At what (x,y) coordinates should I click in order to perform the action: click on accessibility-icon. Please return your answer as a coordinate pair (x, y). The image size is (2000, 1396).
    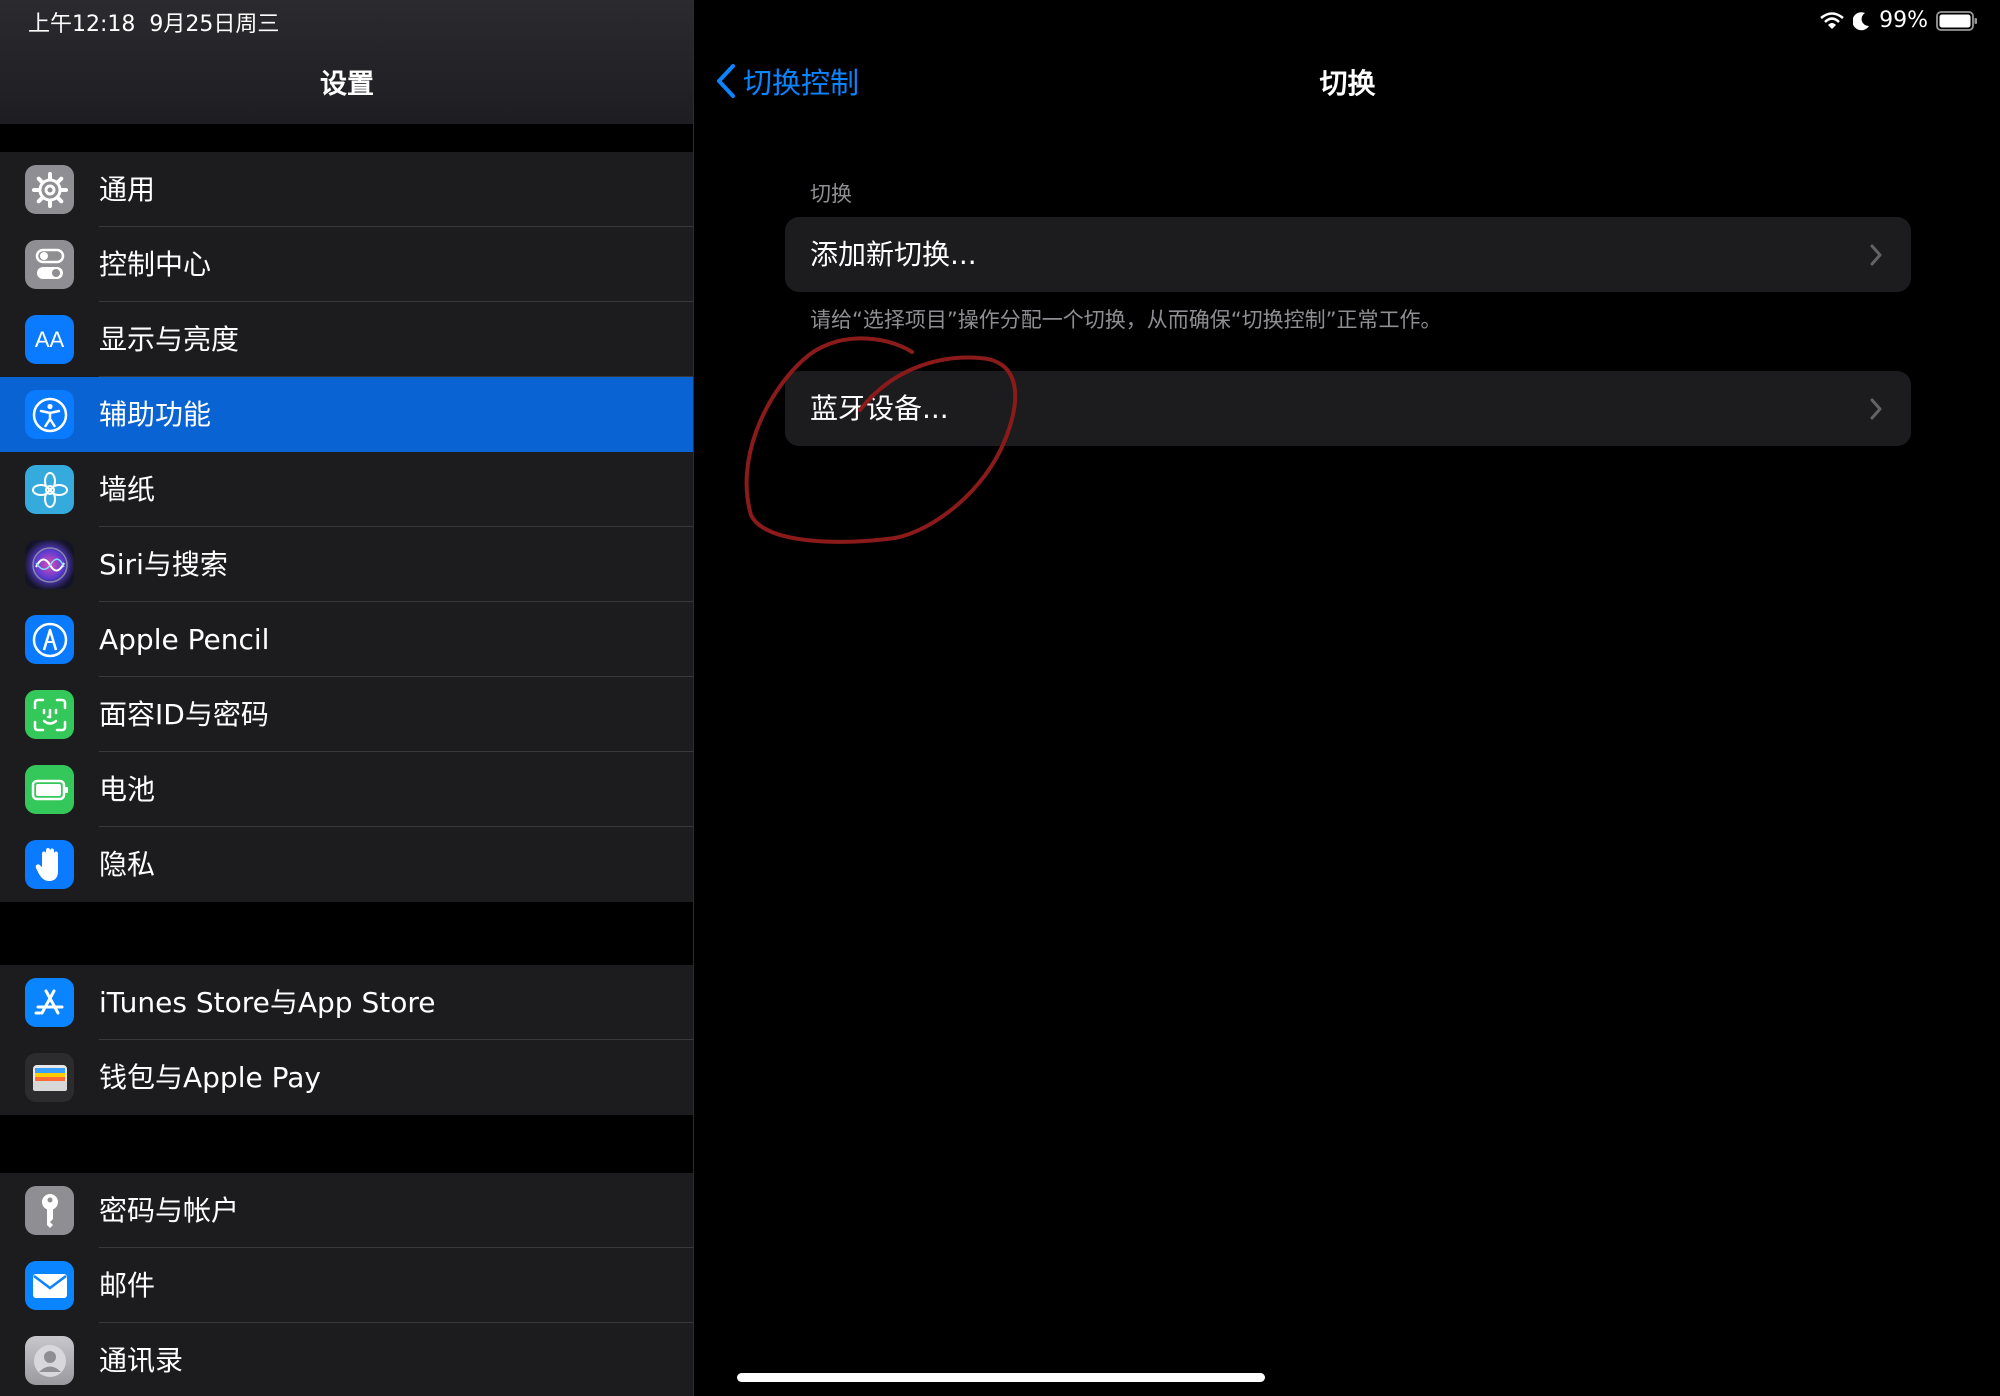
    Looking at the image, I should click on (49, 414).